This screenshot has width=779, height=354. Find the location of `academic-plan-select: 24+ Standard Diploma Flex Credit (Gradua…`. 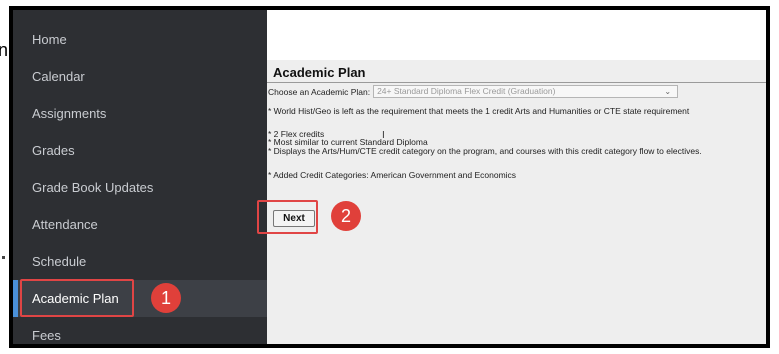

academic-plan-select: 24+ Standard Diploma Flex Credit (Gradua… is located at coordinates (526, 91).